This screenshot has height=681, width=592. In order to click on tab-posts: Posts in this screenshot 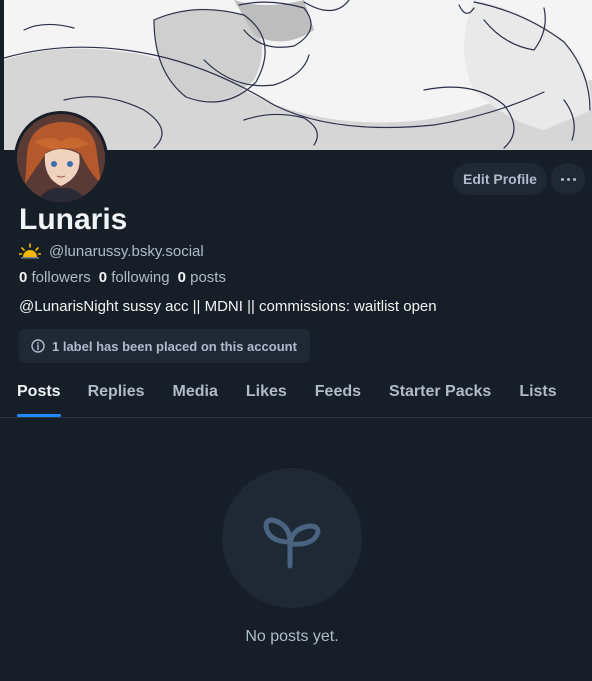, I will do `click(39, 395)`.